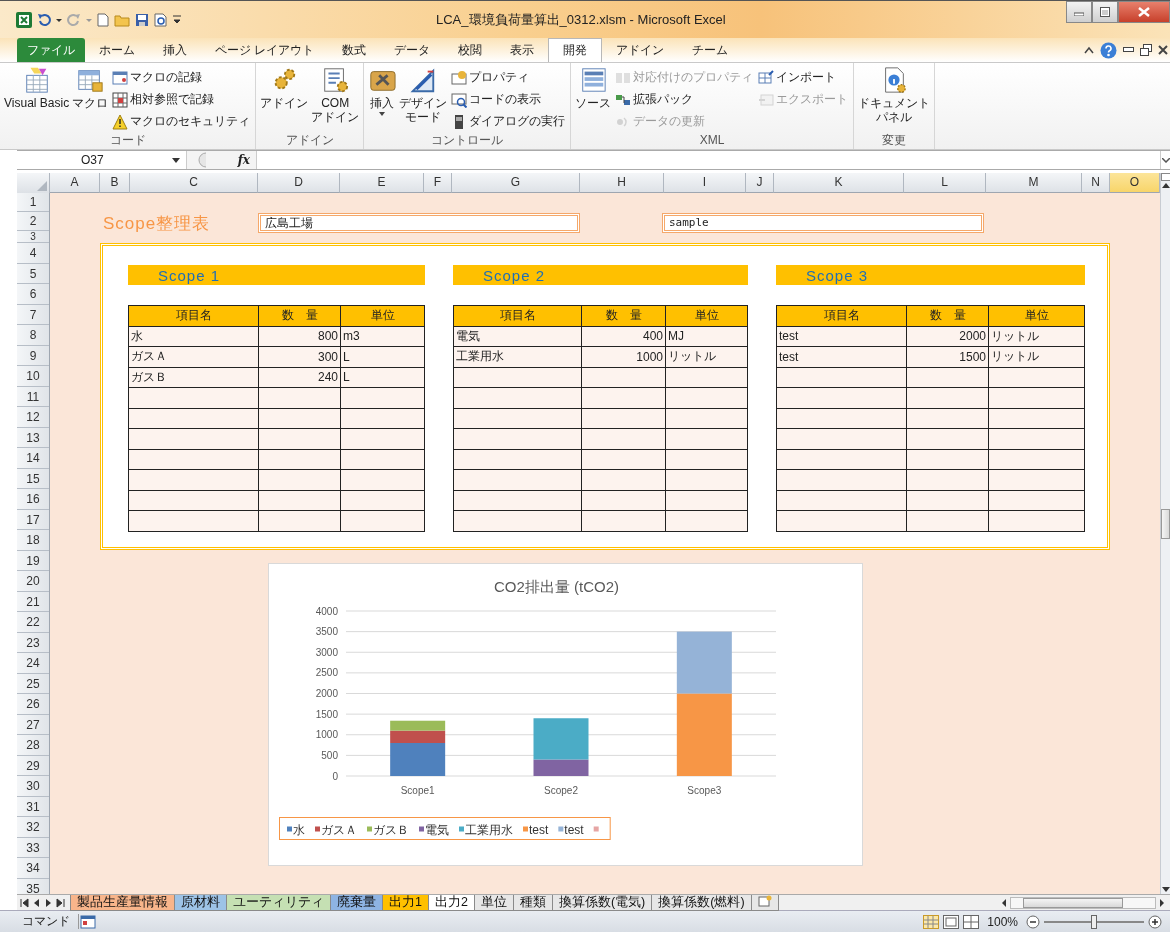 Image resolution: width=1170 pixels, height=935 pixels. Describe the element at coordinates (451, 902) in the screenshot. I see `sheet-tab: 出力2` at that location.